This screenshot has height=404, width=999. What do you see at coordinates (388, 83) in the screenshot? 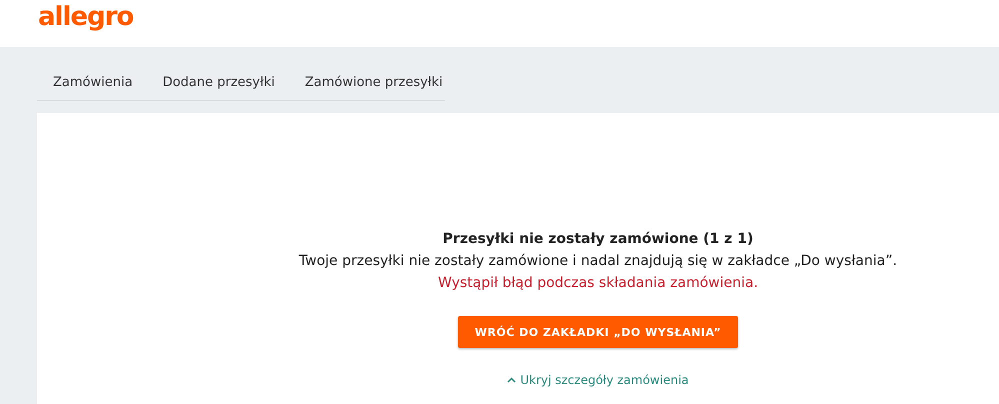
I see `nav-tab: Zamówione przesyłki` at bounding box center [388, 83].